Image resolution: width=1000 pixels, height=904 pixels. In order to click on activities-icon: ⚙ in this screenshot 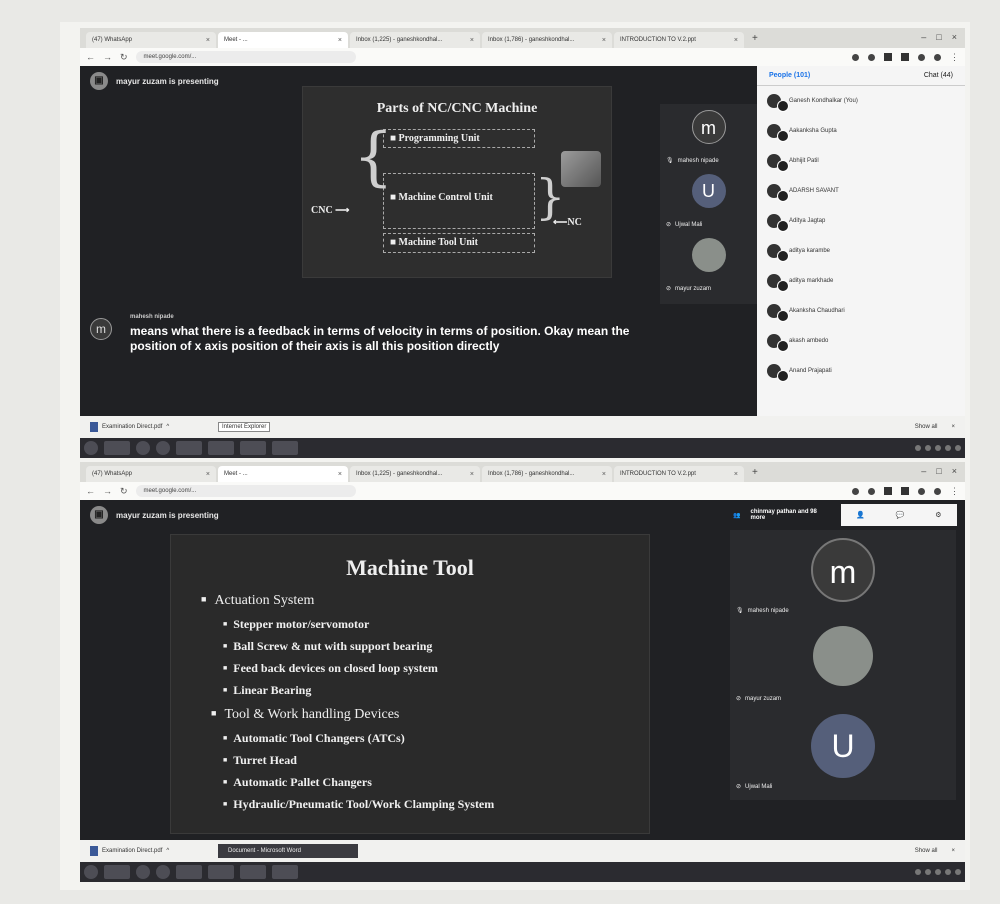, I will do `click(938, 515)`.